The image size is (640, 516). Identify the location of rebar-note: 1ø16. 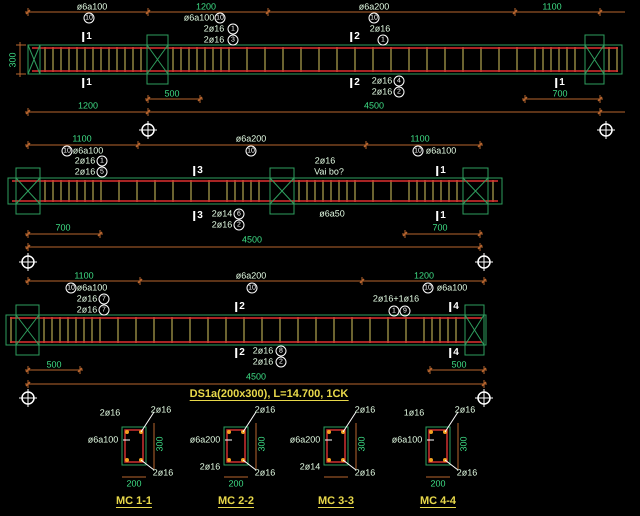
(414, 413).